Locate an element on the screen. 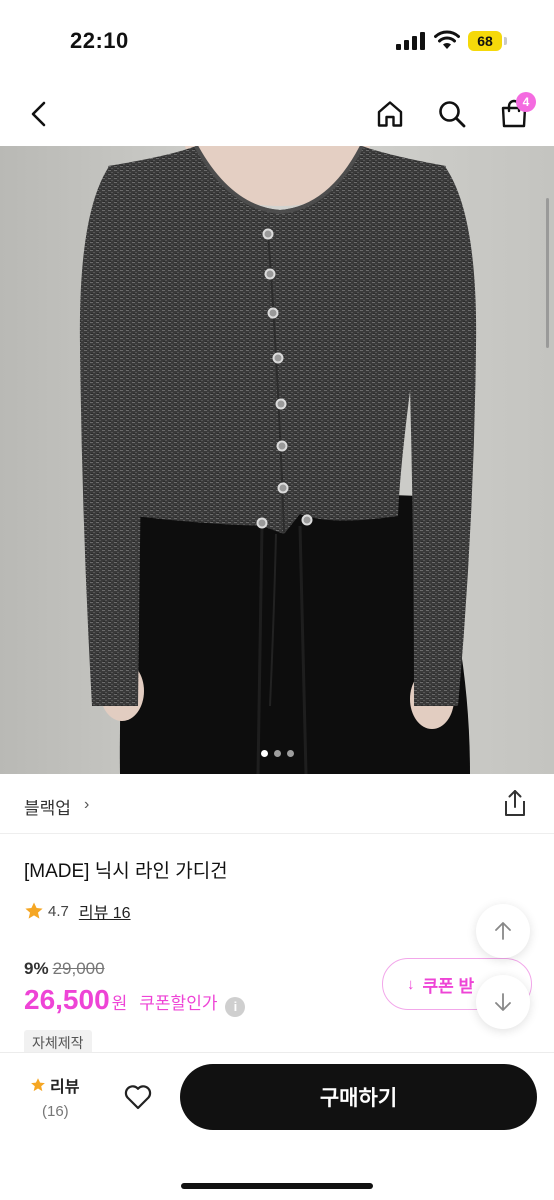 The image size is (554, 1200). search-icon is located at coordinates (452, 114).